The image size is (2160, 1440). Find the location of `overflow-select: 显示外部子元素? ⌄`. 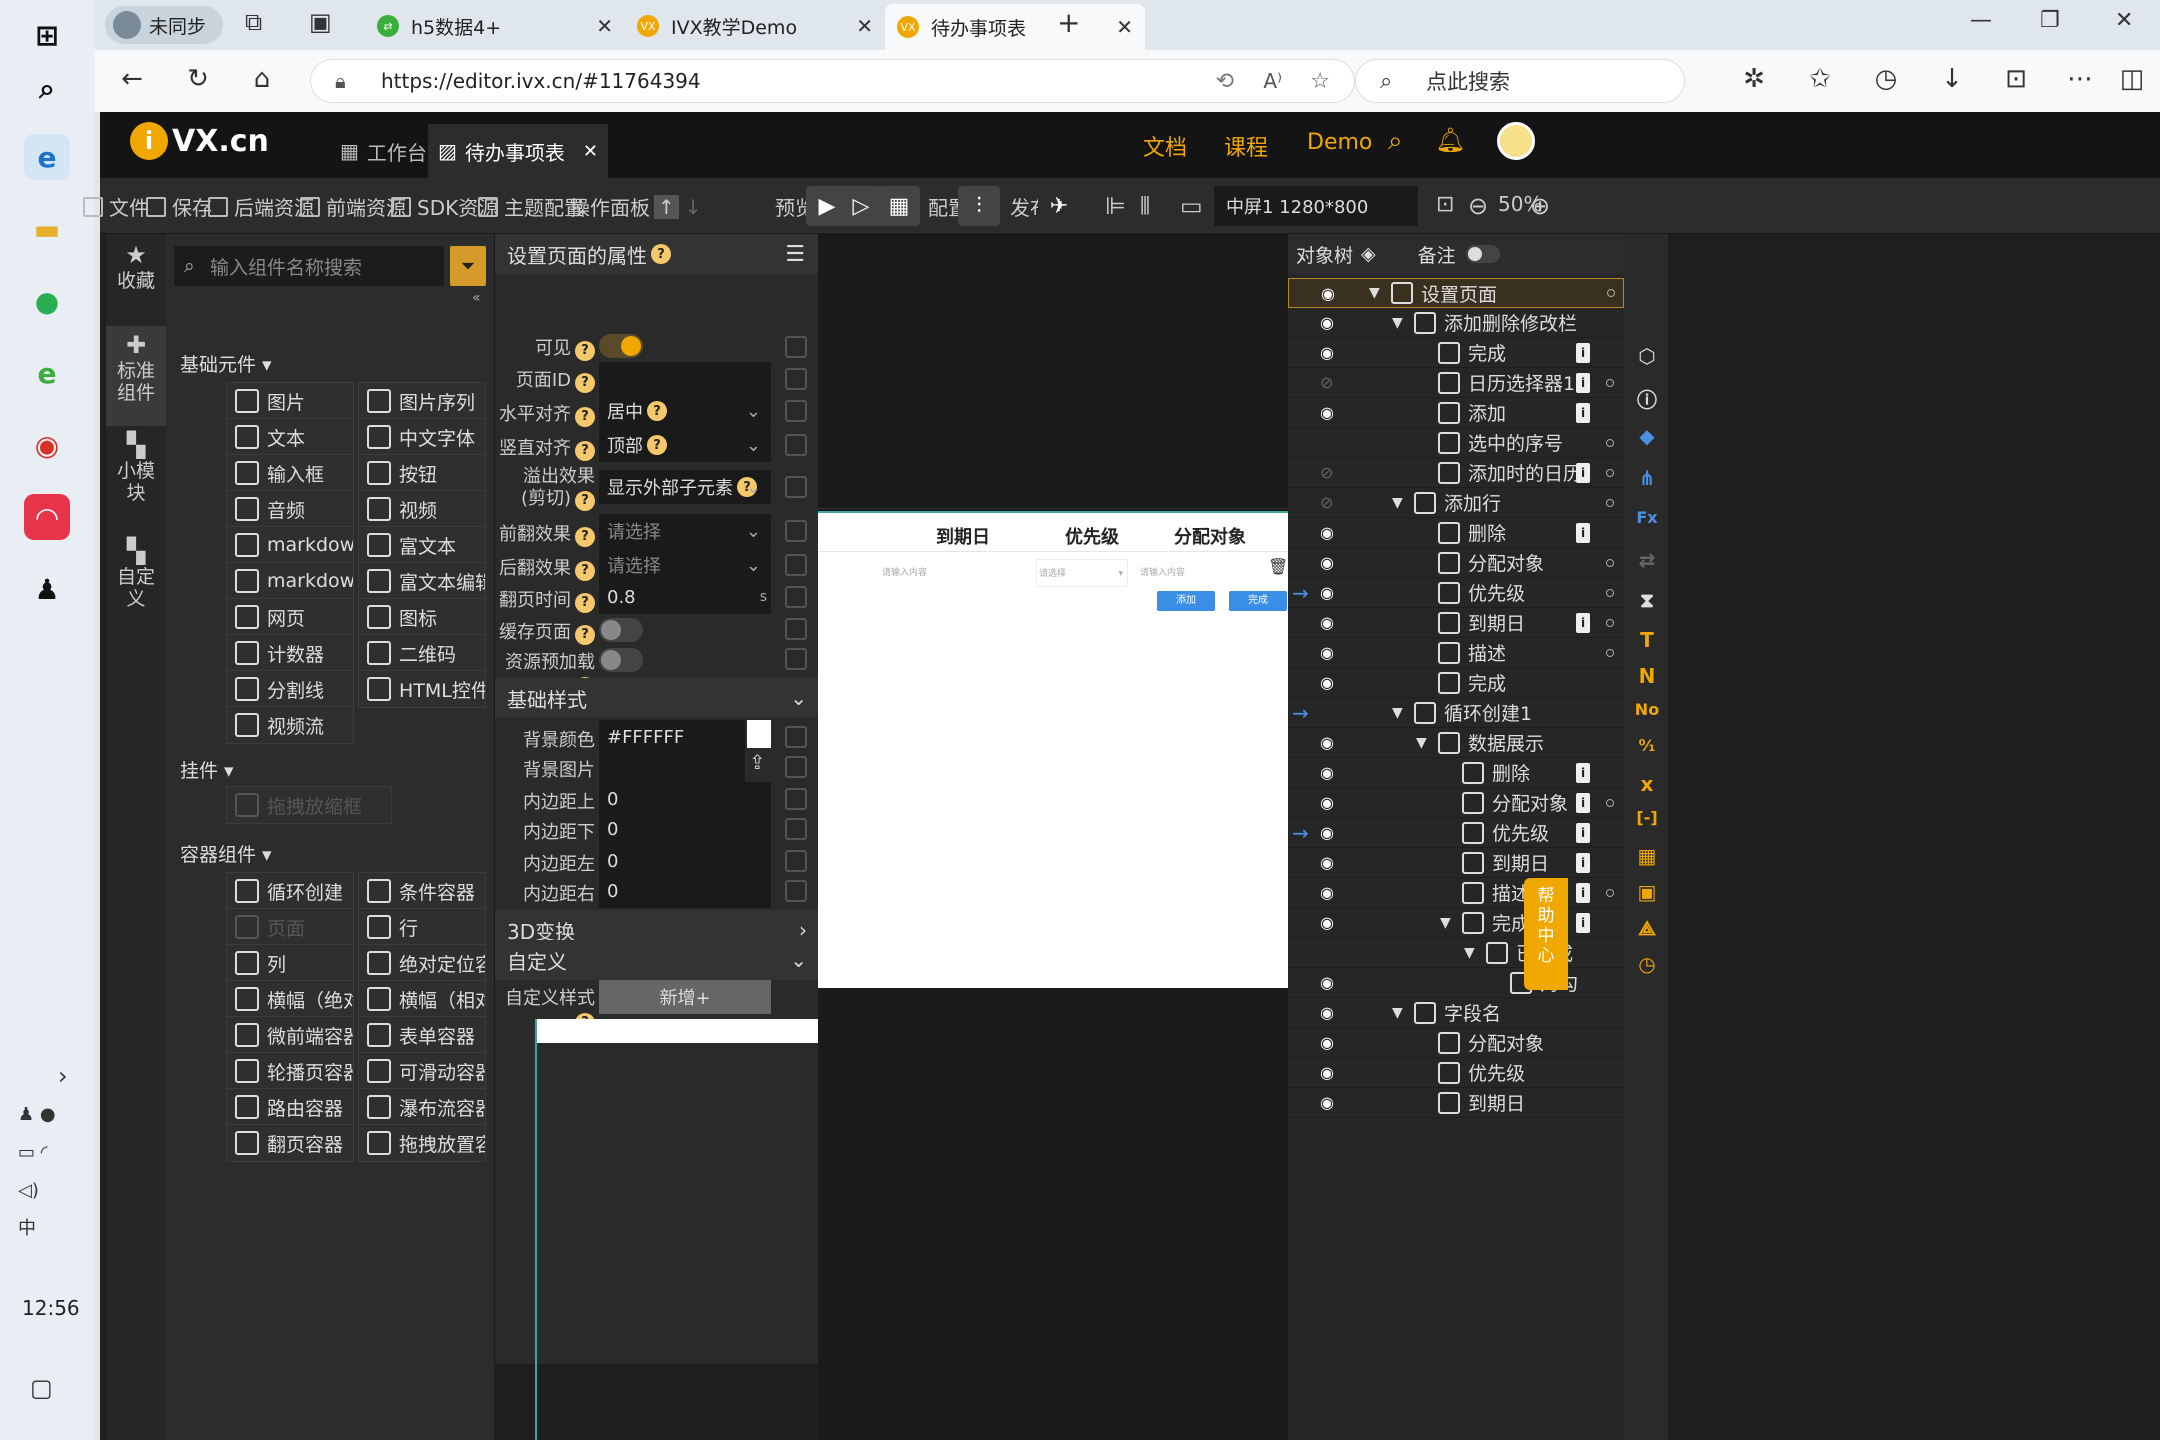

overflow-select: 显示外部子元素? ⌄ is located at coordinates (685, 487).